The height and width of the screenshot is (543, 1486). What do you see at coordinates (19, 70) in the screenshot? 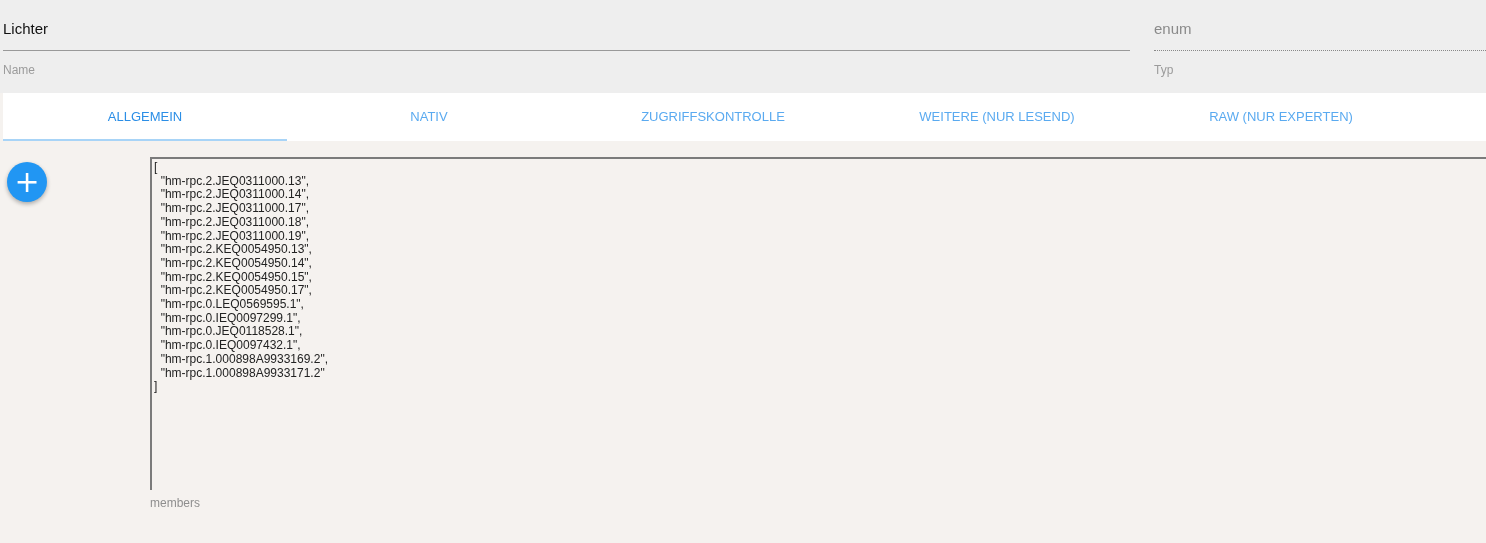
I see `name-label: Name` at bounding box center [19, 70].